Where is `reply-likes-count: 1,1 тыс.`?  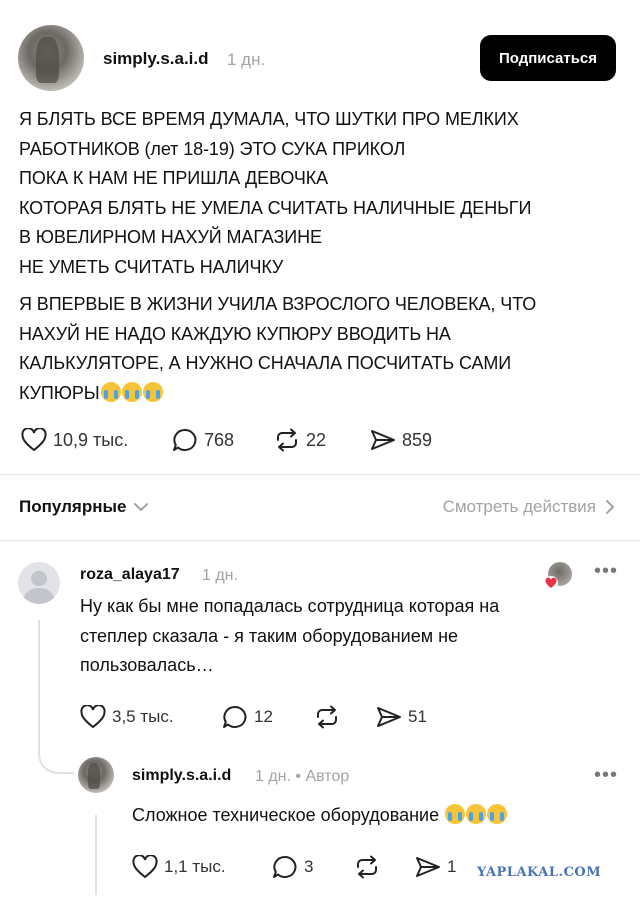
reply-likes-count: 1,1 тыс. is located at coordinates (195, 866).